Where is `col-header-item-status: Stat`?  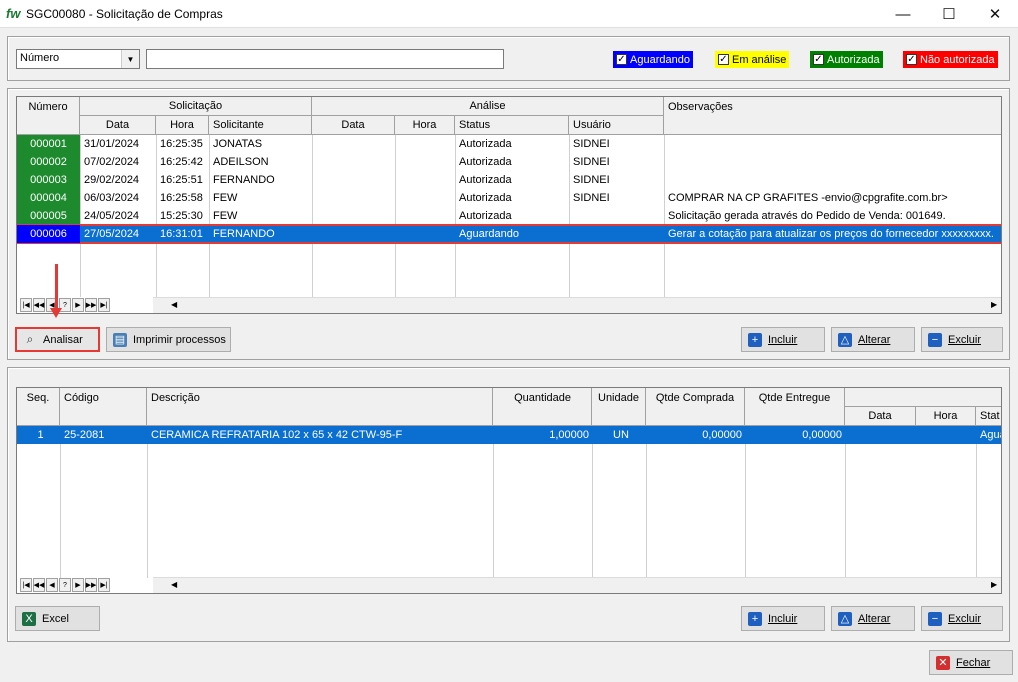 col-header-item-status: Stat is located at coordinates (988, 416).